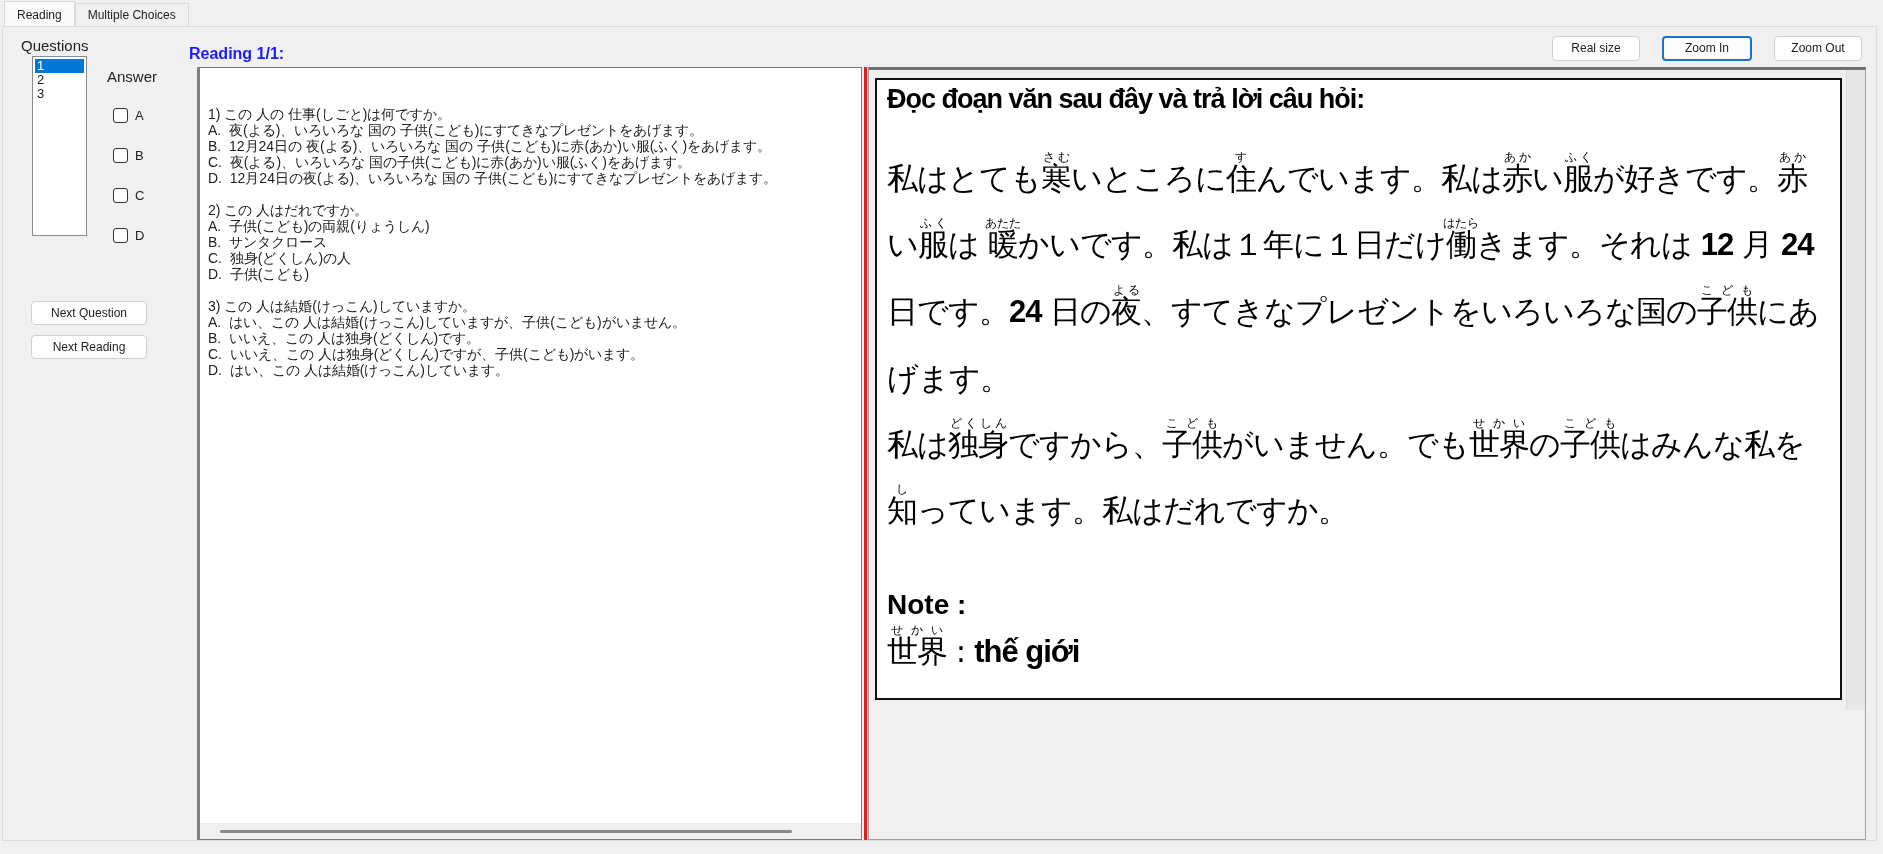  What do you see at coordinates (1855, 390) in the screenshot?
I see `scrollbar` at bounding box center [1855, 390].